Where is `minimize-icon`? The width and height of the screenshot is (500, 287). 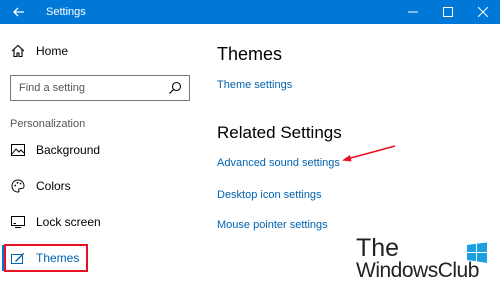
minimize-icon is located at coordinates (413, 12).